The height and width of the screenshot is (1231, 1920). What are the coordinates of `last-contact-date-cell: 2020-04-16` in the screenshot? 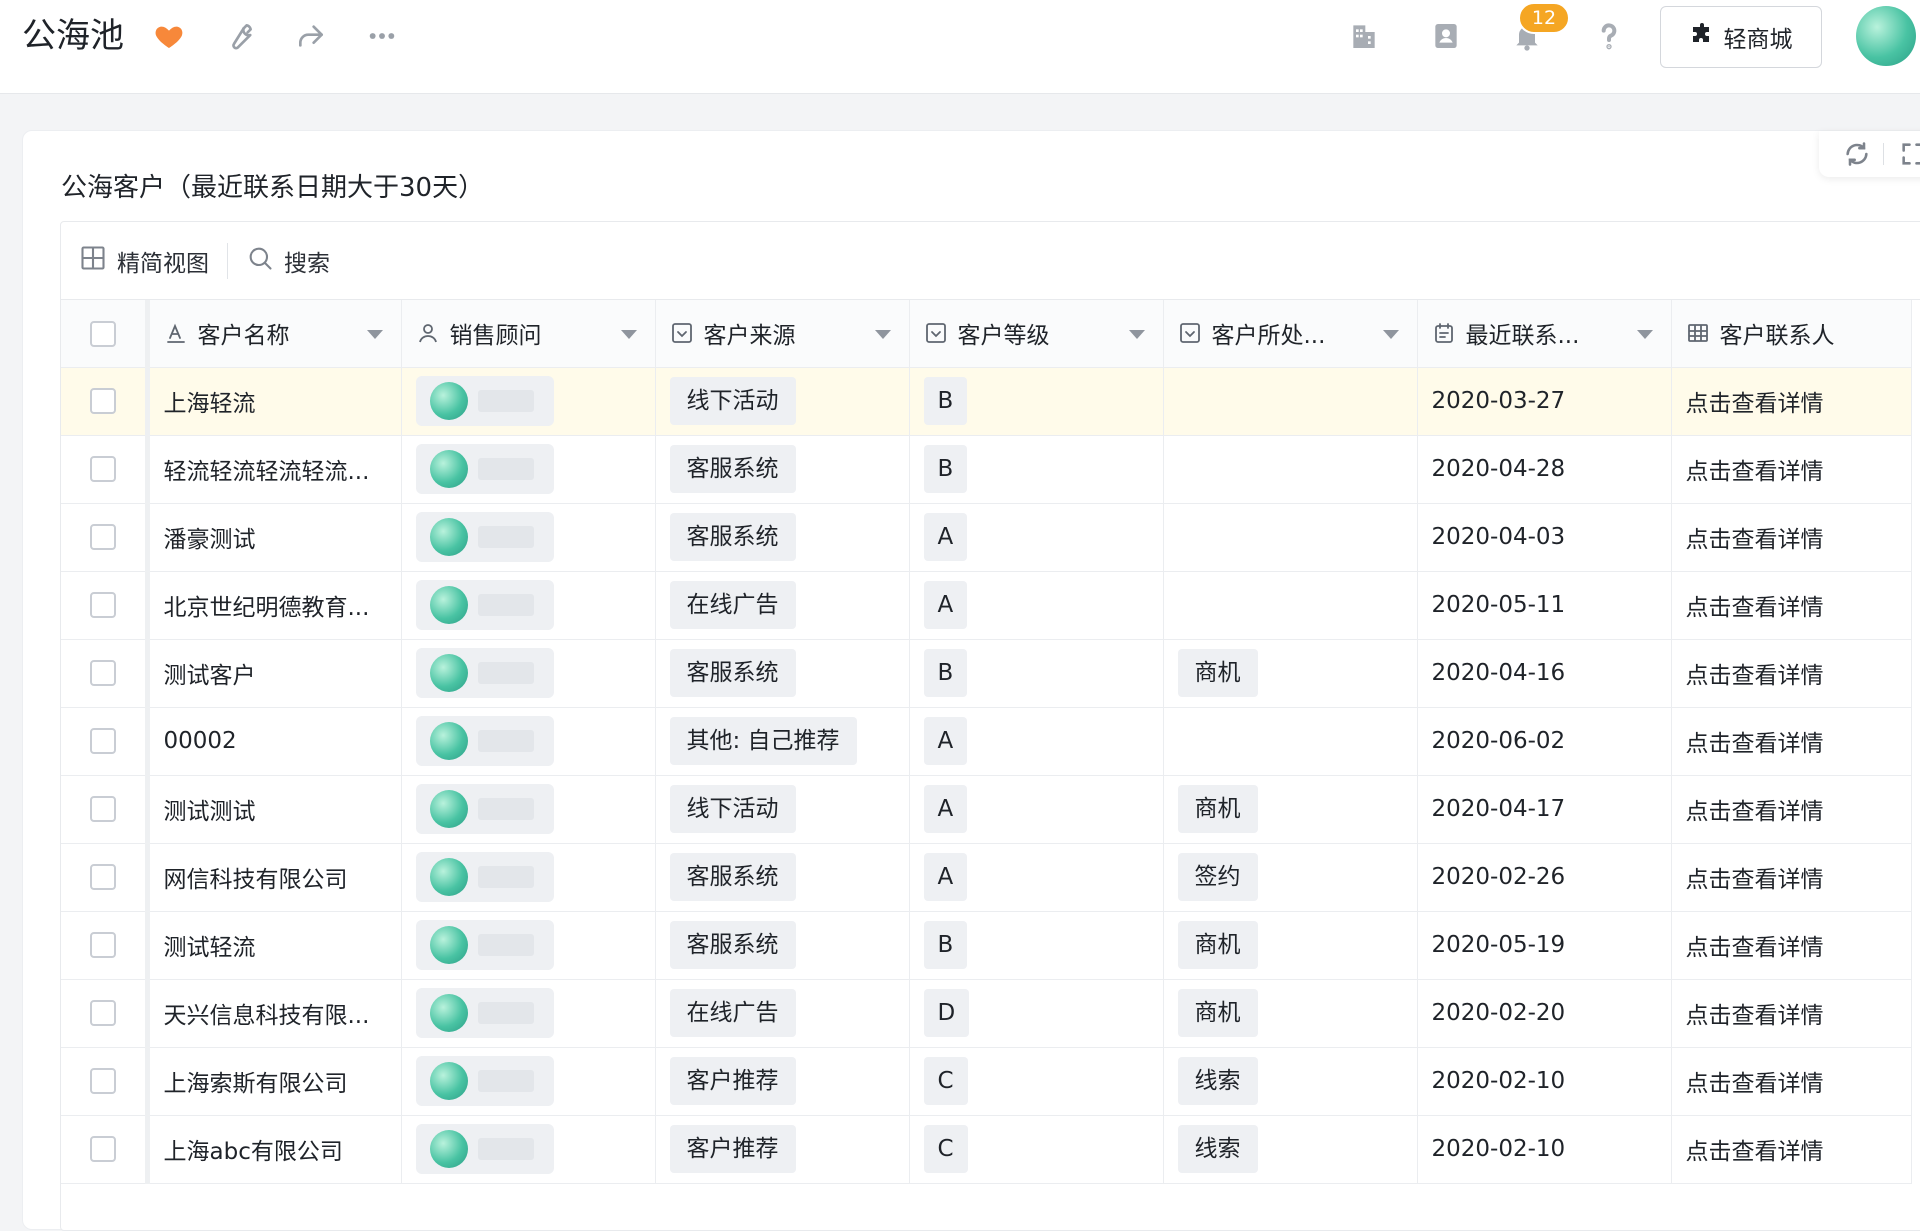 It's located at (1544, 673).